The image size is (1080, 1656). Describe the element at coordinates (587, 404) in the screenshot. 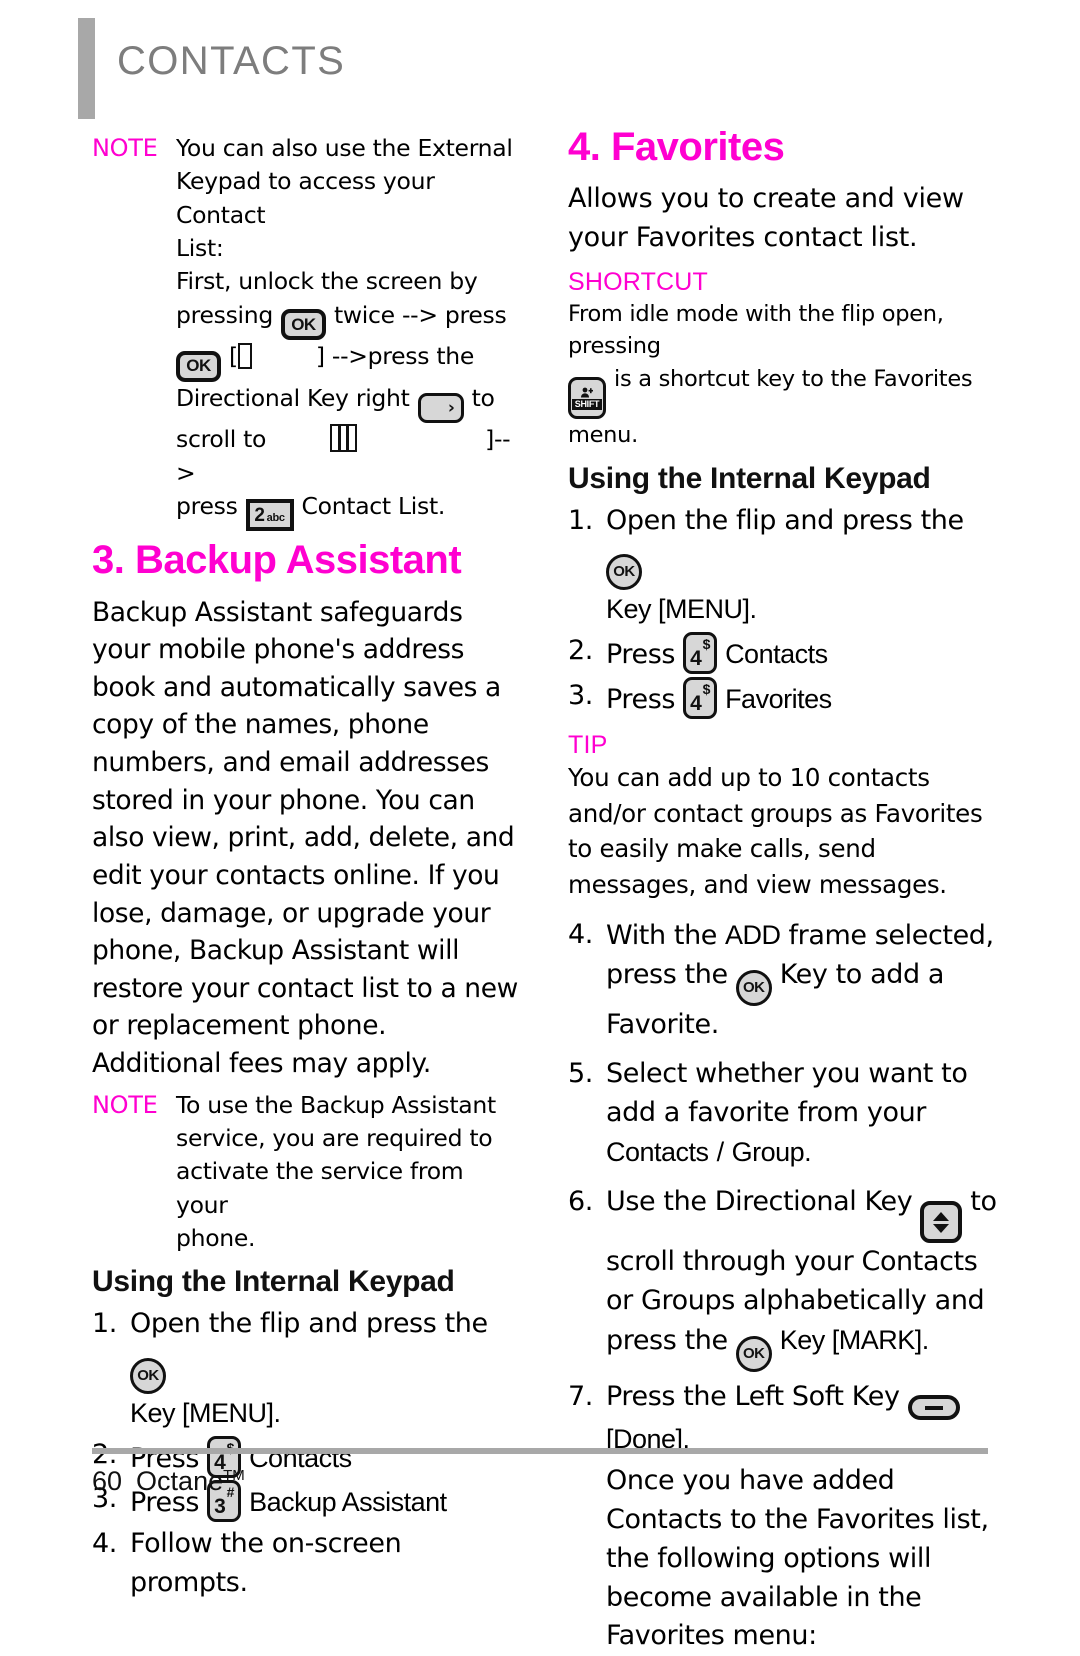

I see `shift-key-label: SHIFT` at that location.